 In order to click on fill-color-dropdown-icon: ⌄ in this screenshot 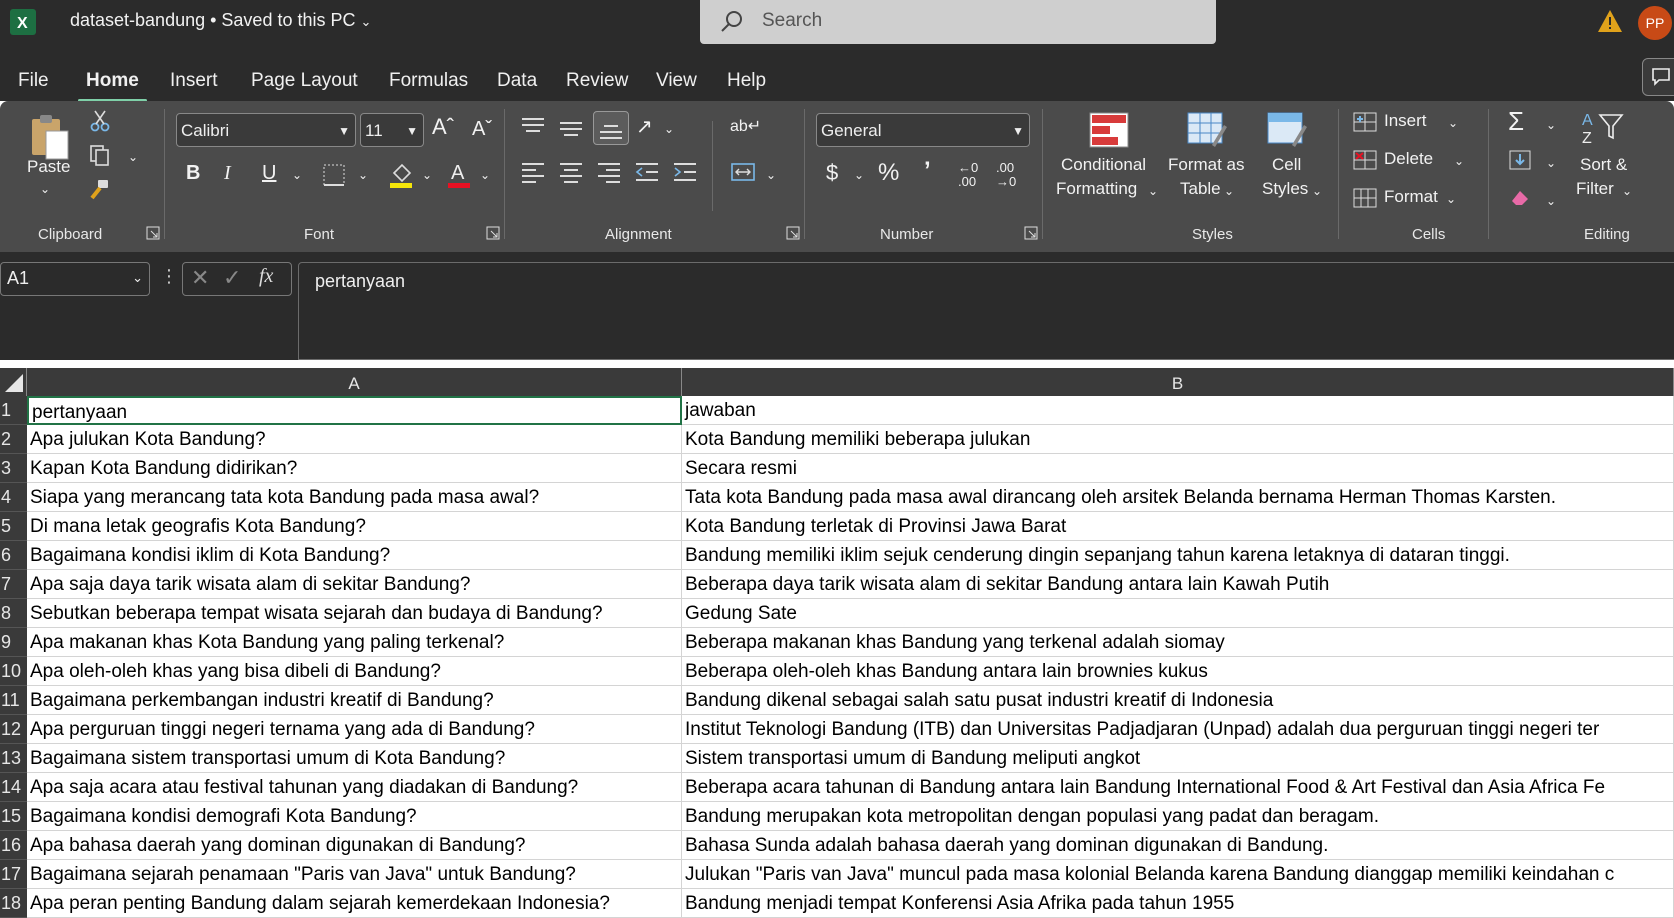, I will do `click(427, 175)`.